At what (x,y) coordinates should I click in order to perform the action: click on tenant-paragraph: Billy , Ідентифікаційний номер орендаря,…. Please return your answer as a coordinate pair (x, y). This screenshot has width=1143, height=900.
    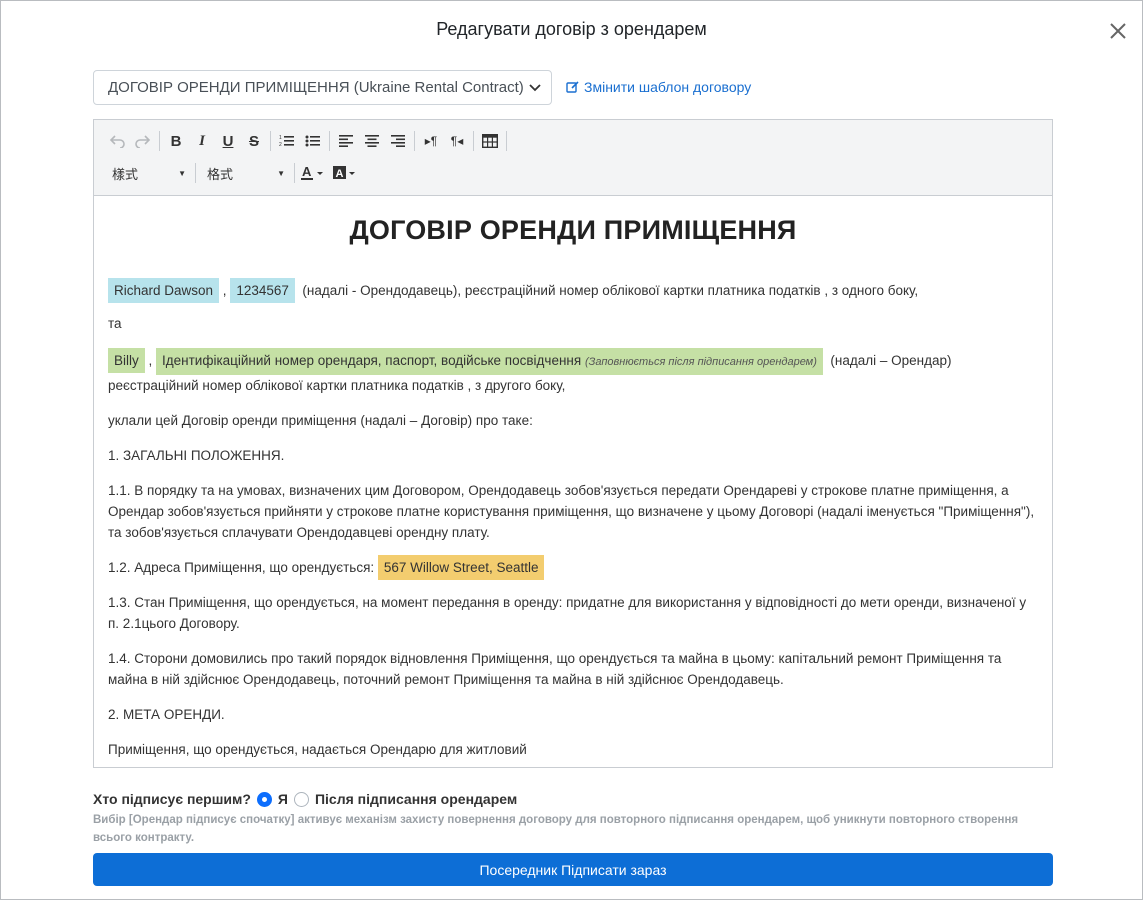
    Looking at the image, I should click on (573, 372).